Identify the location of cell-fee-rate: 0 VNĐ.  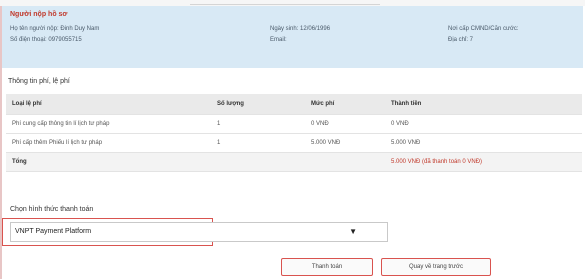
(345, 124).